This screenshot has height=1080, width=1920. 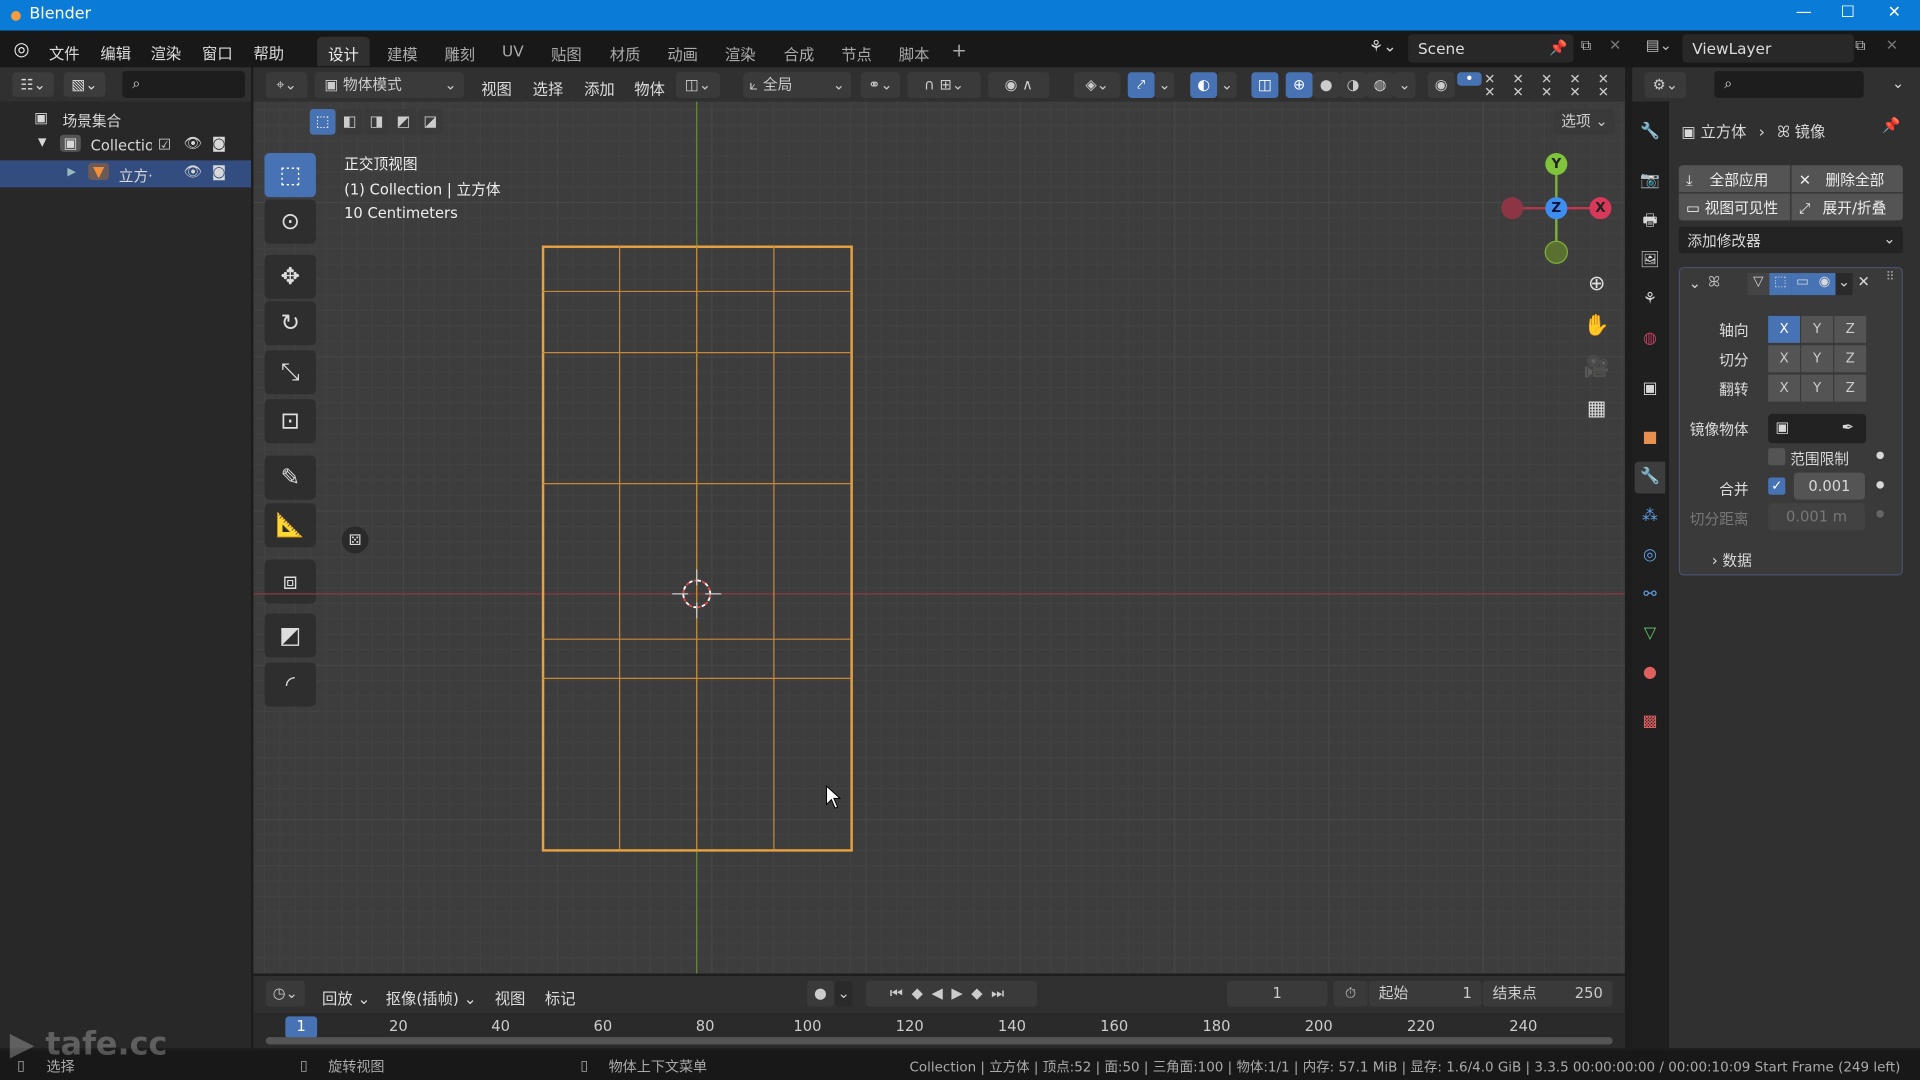 I want to click on view-layer-icon: ▤⌄, so click(x=1659, y=45).